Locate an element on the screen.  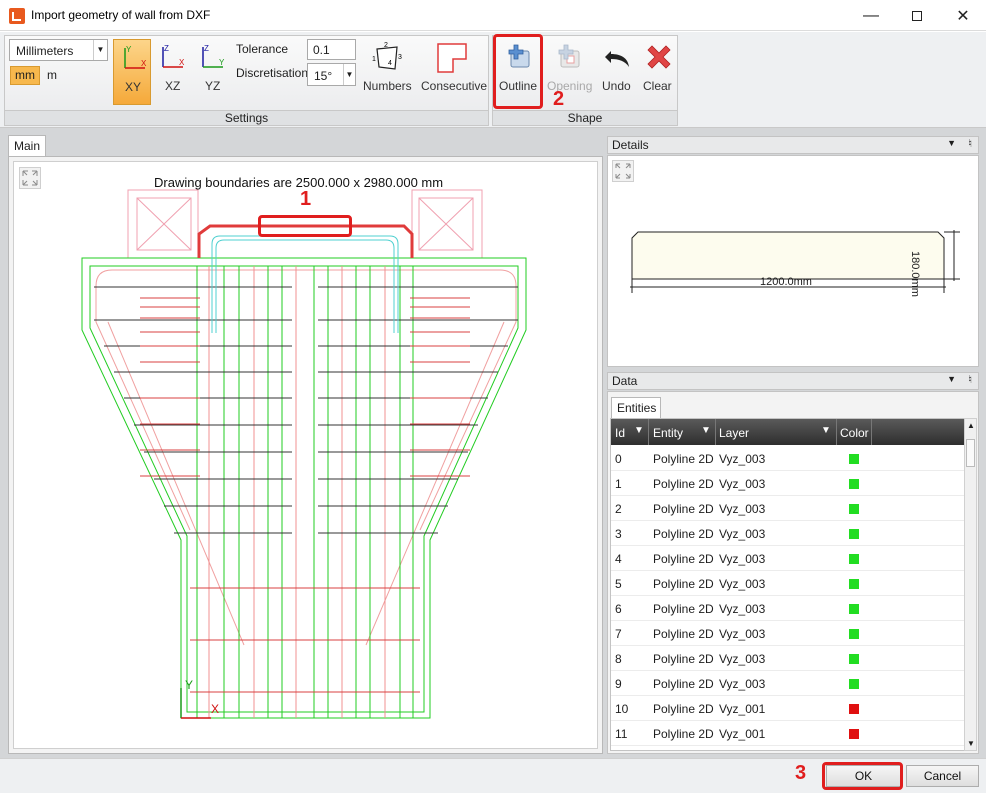
clear-button: Clear is located at coordinates (658, 72).